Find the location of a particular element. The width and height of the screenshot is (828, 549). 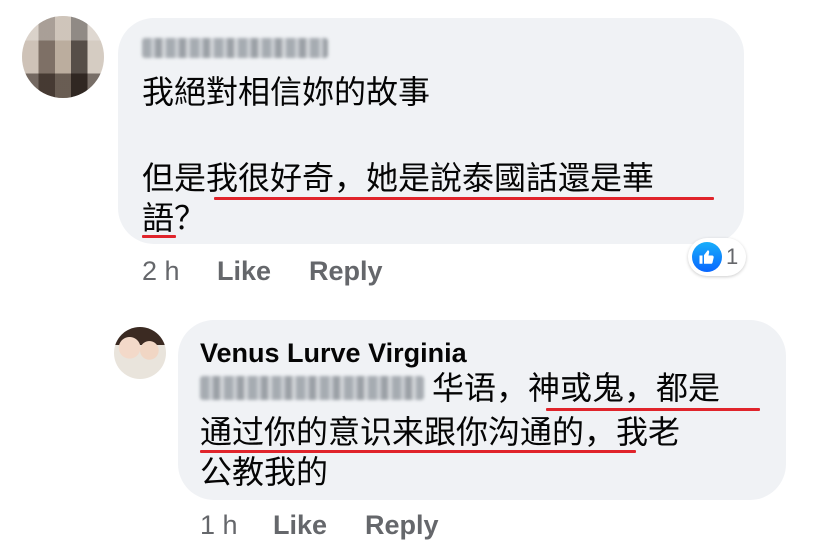

blurred-author-name is located at coordinates (235, 48).